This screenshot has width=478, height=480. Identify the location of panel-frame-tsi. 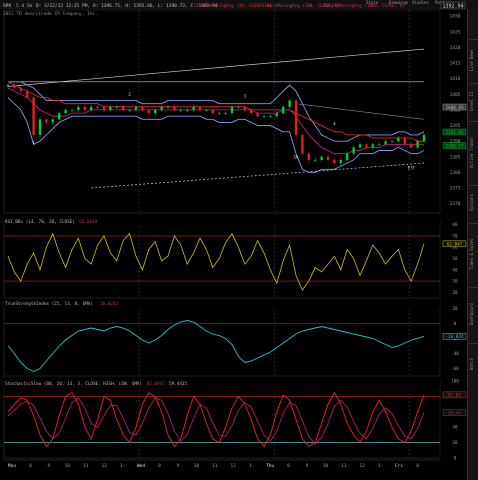
(222, 338).